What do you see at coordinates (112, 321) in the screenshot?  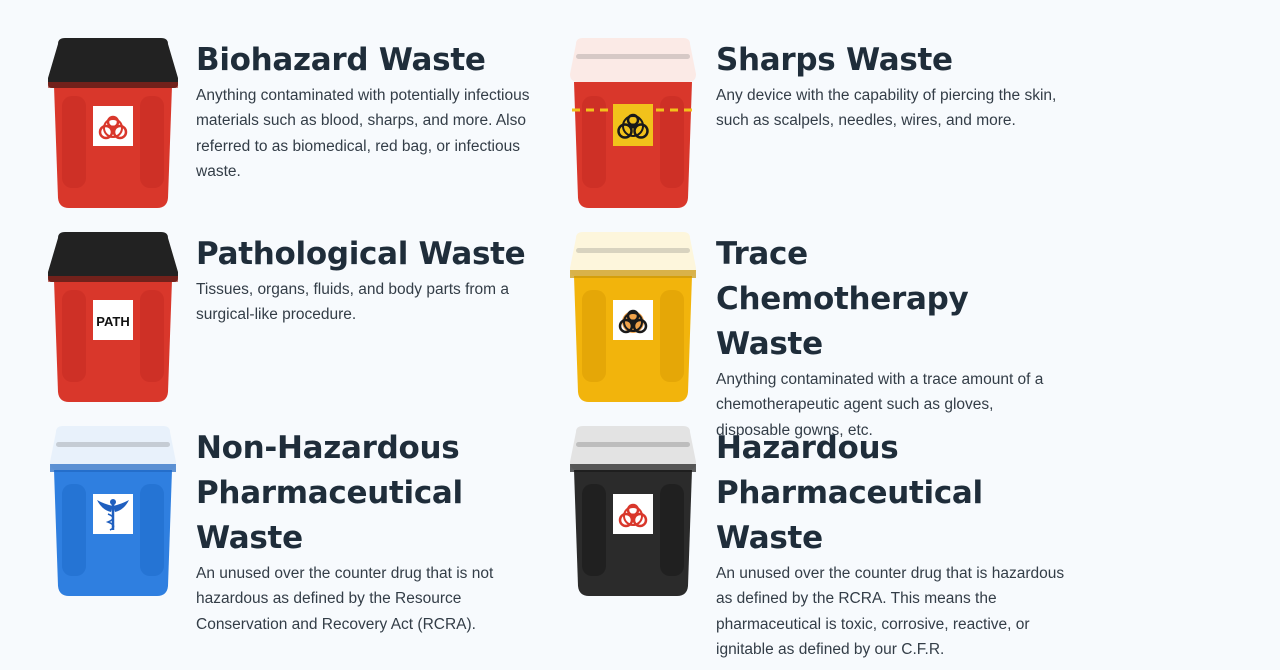 I see `path-label: PATH` at bounding box center [112, 321].